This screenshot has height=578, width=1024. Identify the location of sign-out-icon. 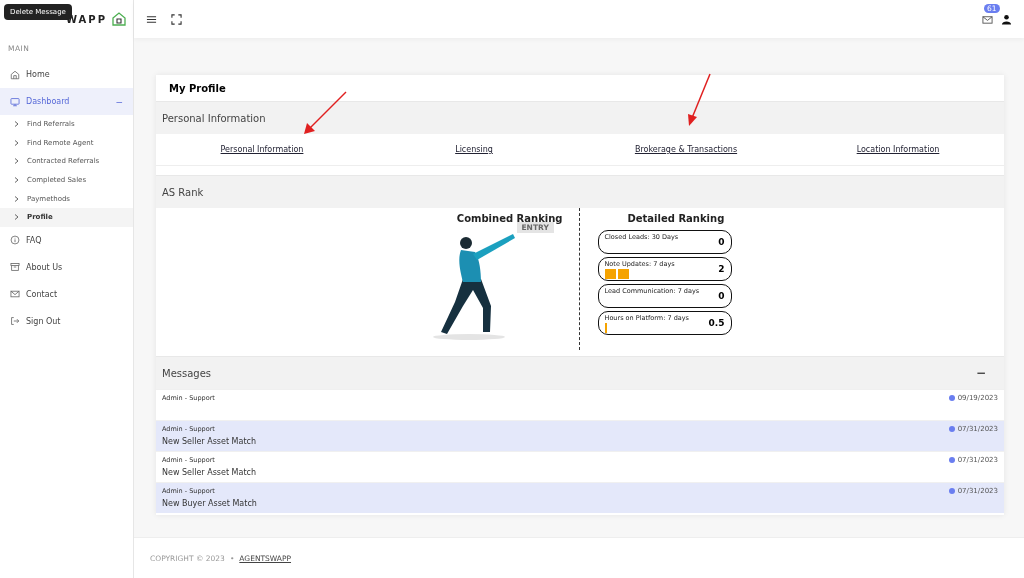
(15, 321).